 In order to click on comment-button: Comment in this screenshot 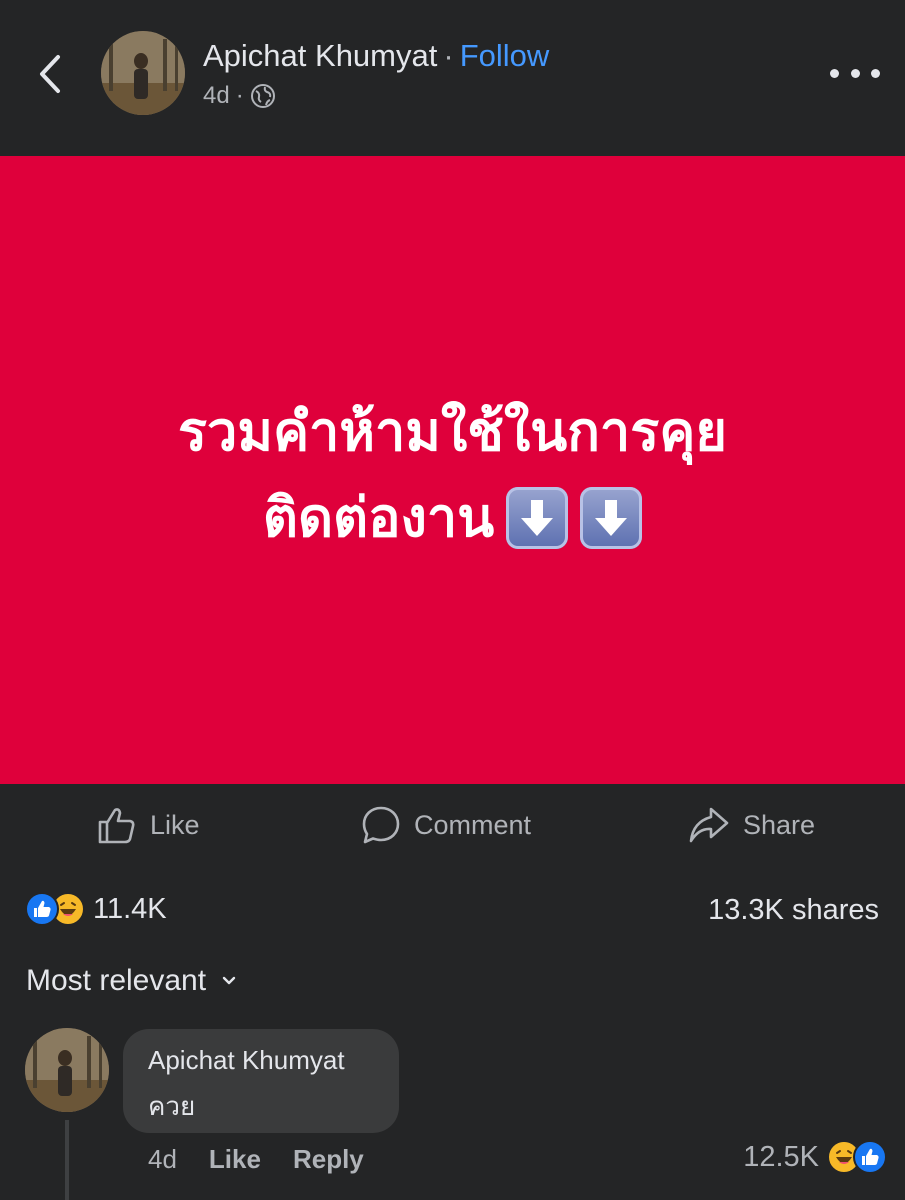, I will do `click(445, 825)`.